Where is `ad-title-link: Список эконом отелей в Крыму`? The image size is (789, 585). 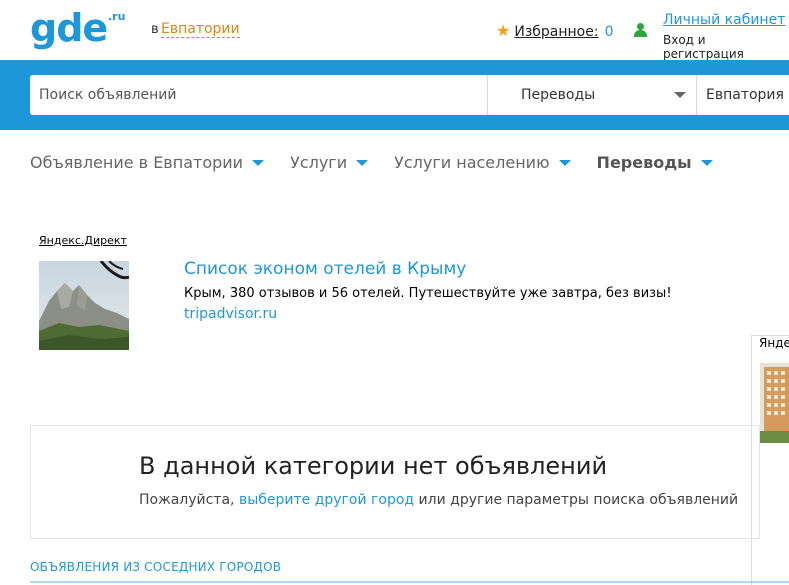
ad-title-link: Список эконом отелей в Крыму is located at coordinates (325, 269).